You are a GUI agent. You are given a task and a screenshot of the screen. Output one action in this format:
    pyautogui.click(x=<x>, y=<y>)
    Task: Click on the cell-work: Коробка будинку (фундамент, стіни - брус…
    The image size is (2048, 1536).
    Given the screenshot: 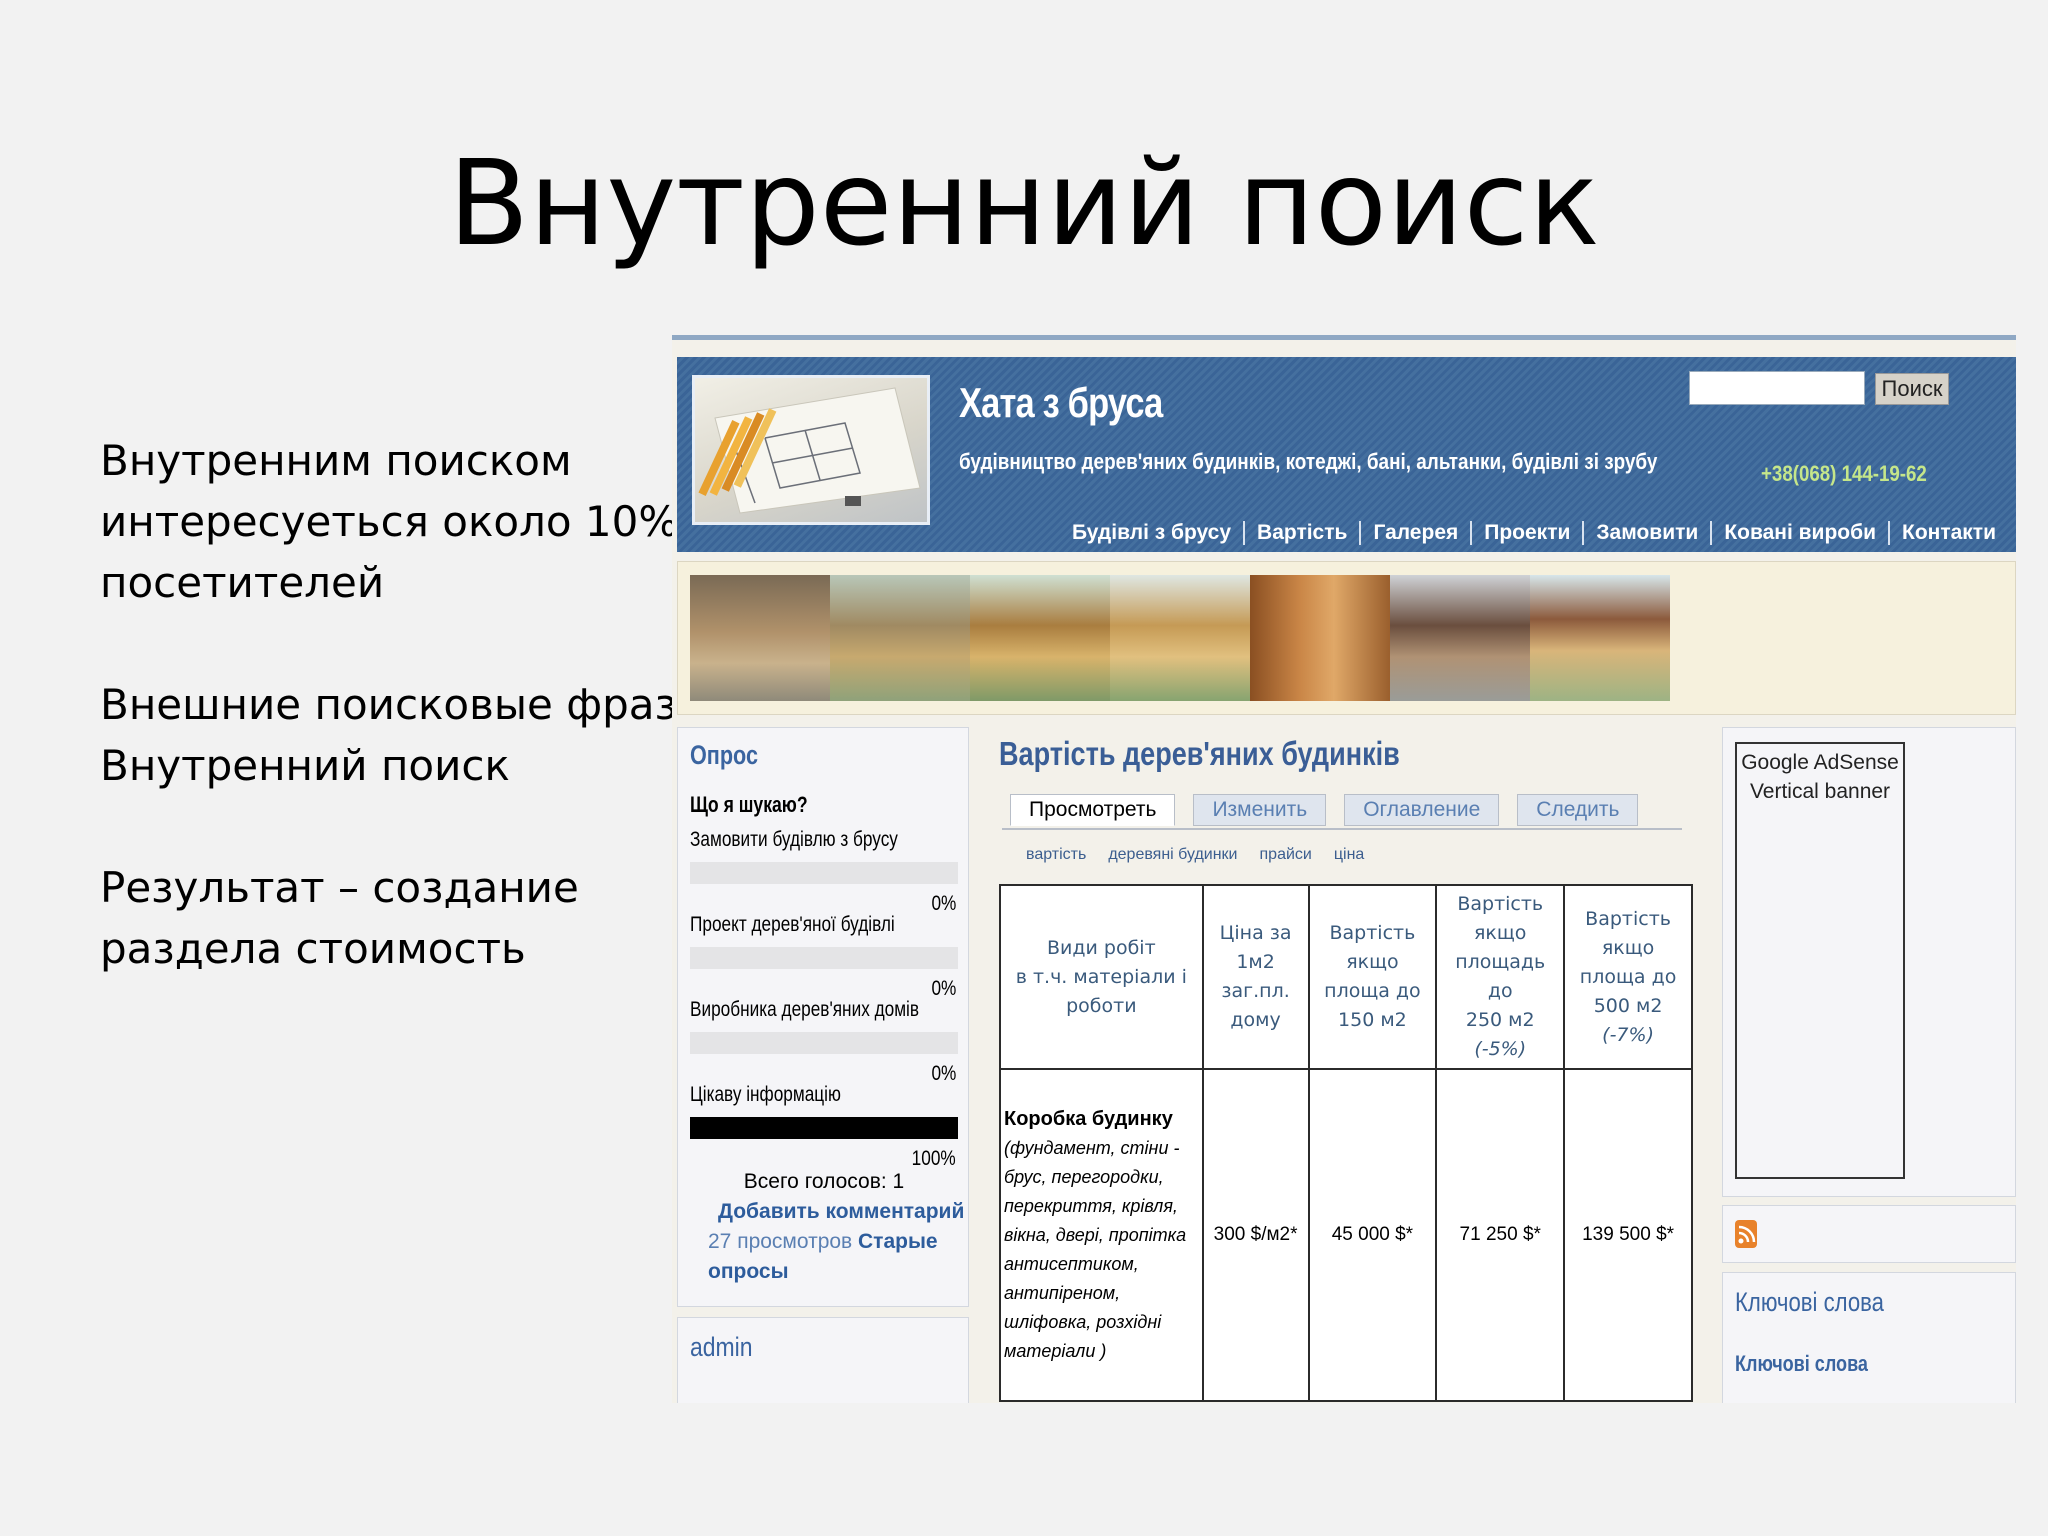 What is the action you would take?
    pyautogui.click(x=1101, y=1235)
    